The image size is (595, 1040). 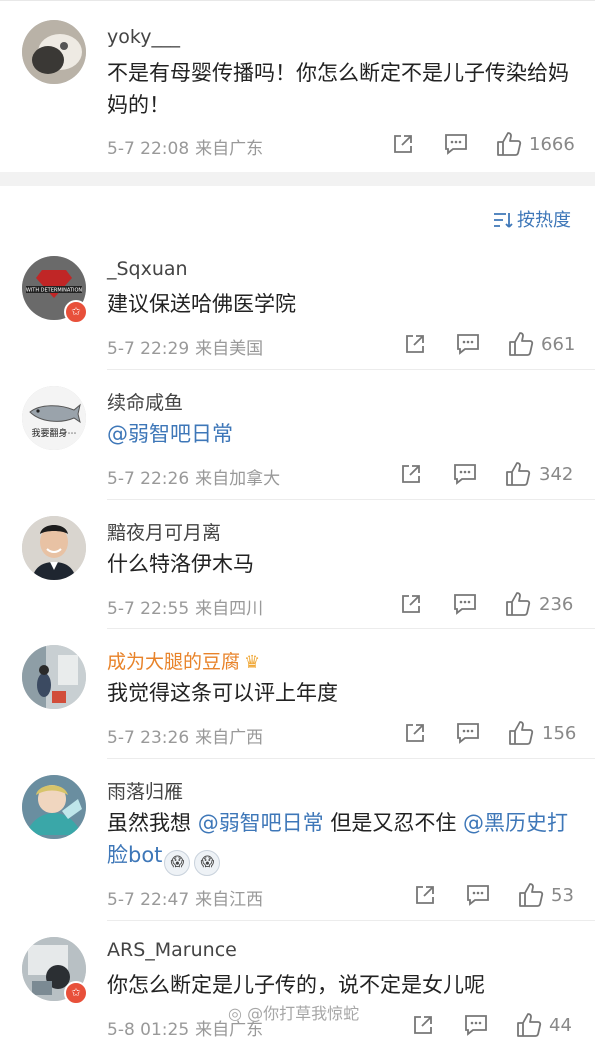 I want to click on comment-meta: 5-7 22:47 来自江西, so click(x=185, y=897).